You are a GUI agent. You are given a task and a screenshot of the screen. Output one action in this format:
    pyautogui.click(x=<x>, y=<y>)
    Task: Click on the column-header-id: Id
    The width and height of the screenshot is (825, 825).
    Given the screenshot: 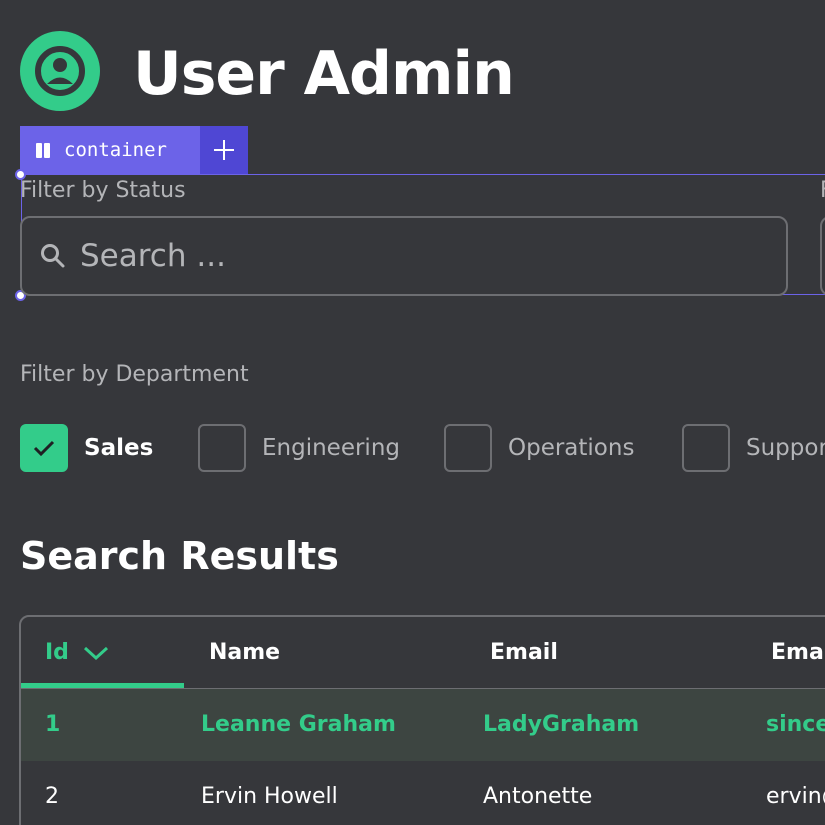 What is the action you would take?
    pyautogui.click(x=77, y=653)
    